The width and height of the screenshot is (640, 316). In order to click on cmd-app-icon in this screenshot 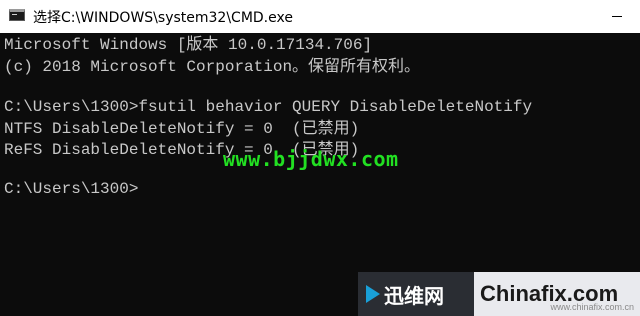, I will do `click(17, 15)`.